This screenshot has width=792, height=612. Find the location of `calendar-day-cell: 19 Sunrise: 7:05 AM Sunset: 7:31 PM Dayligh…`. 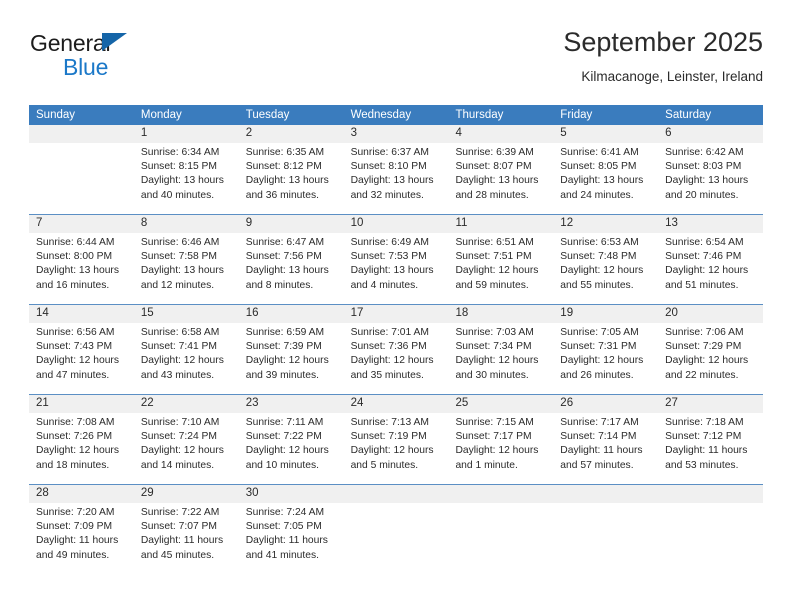

calendar-day-cell: 19 Sunrise: 7:05 AM Sunset: 7:31 PM Dayligh… is located at coordinates (605, 349).